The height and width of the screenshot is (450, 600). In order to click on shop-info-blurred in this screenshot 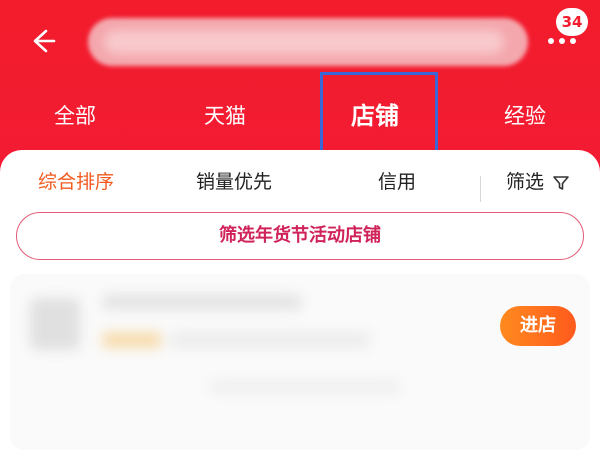, I will do `click(270, 340)`.